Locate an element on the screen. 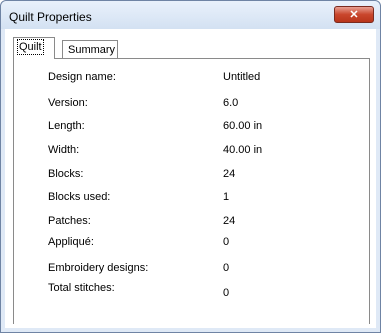 This screenshot has width=381, height=333. property-label: Version: is located at coordinates (68, 103).